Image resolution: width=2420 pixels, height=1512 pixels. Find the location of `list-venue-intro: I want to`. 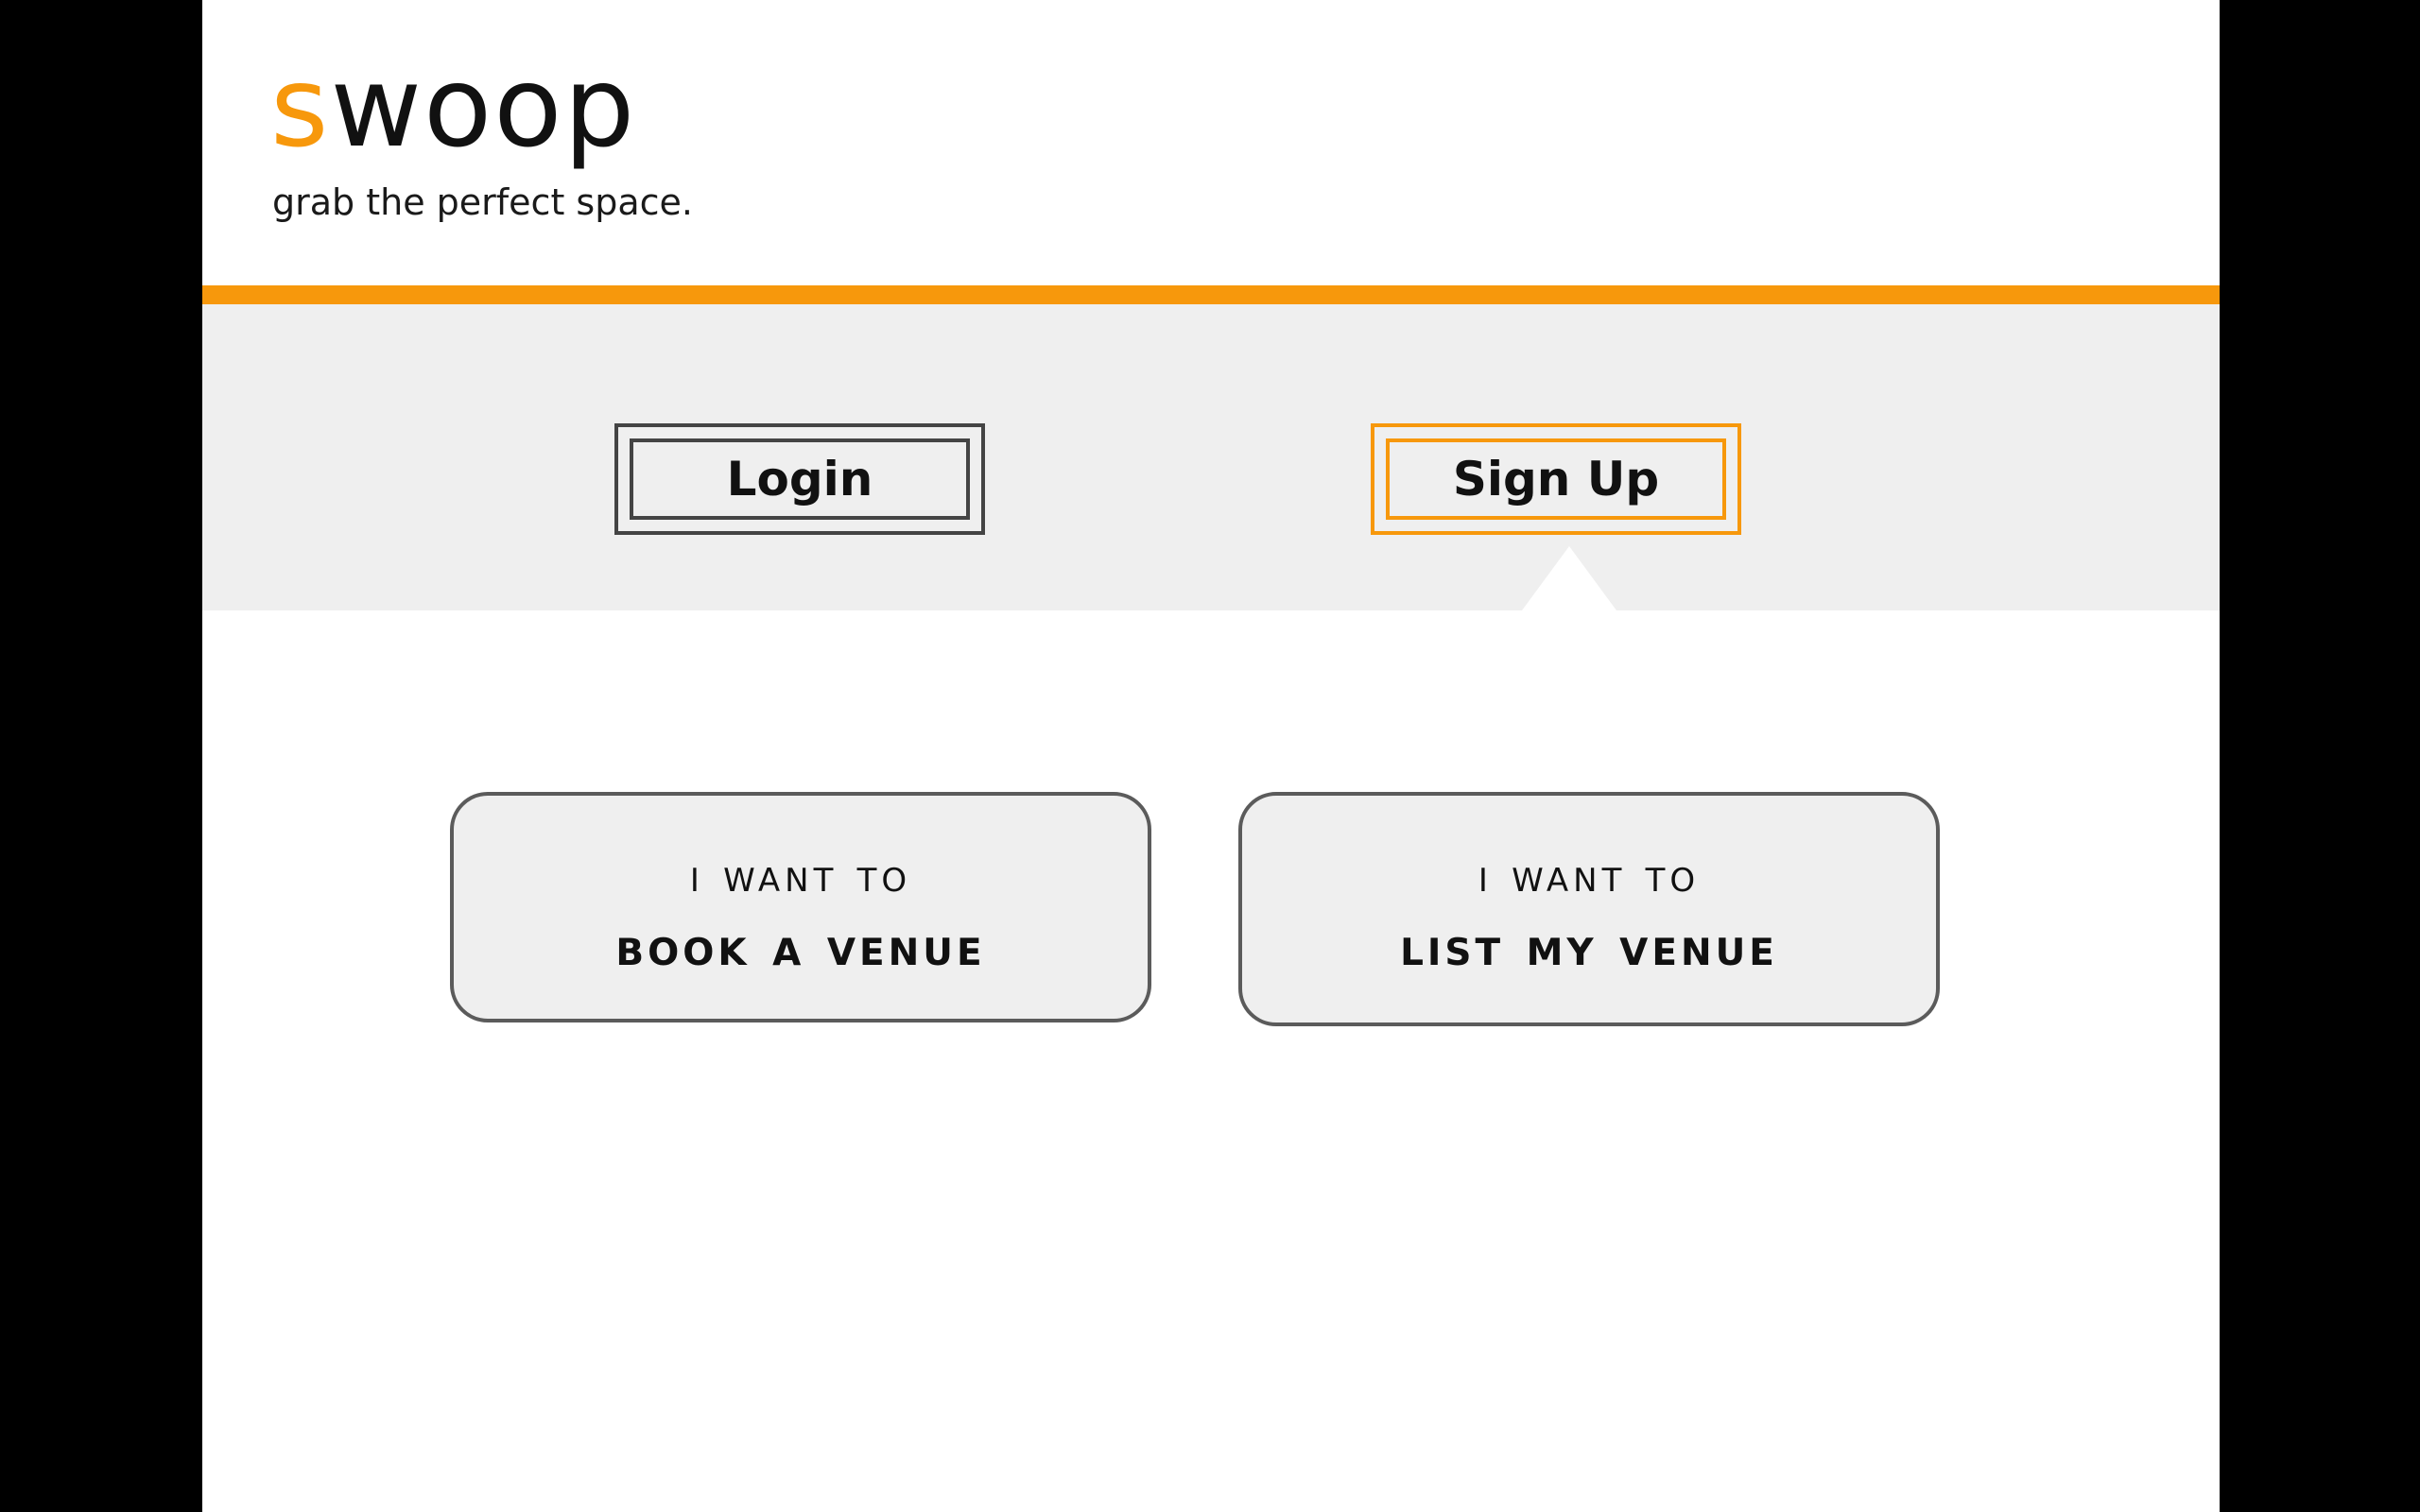

list-venue-intro: I want to is located at coordinates (1589, 876).